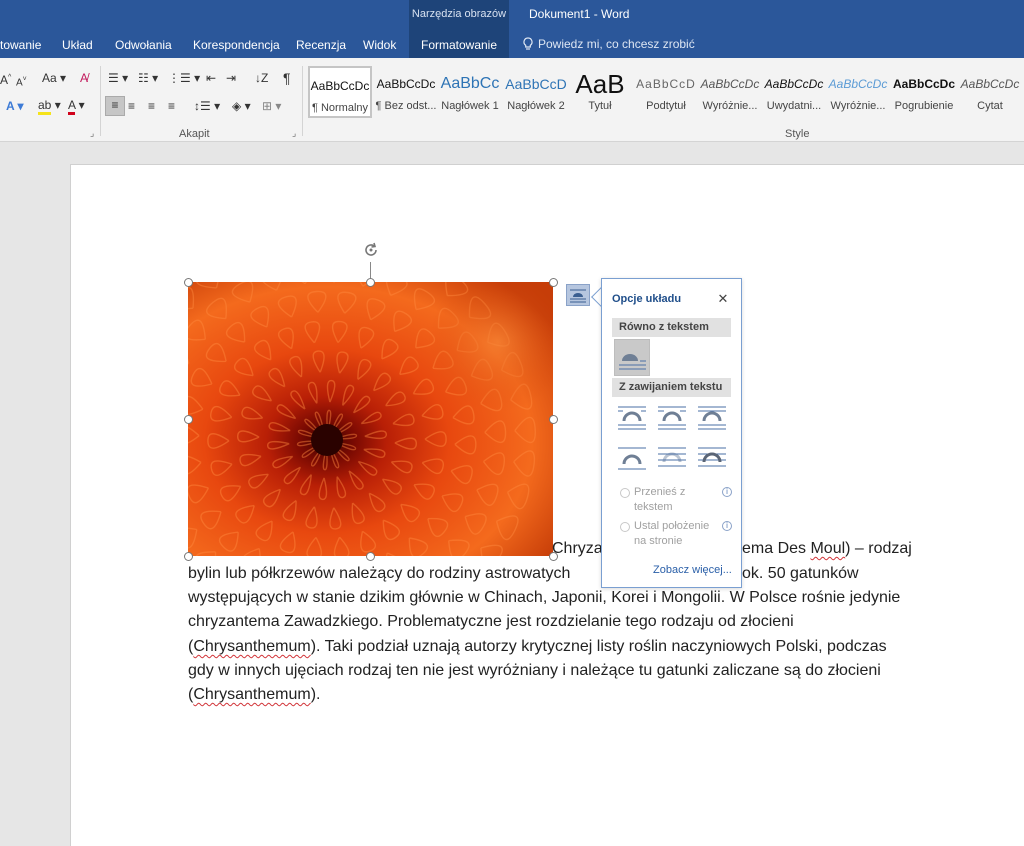  I want to click on resize-handle-left, so click(188, 419).